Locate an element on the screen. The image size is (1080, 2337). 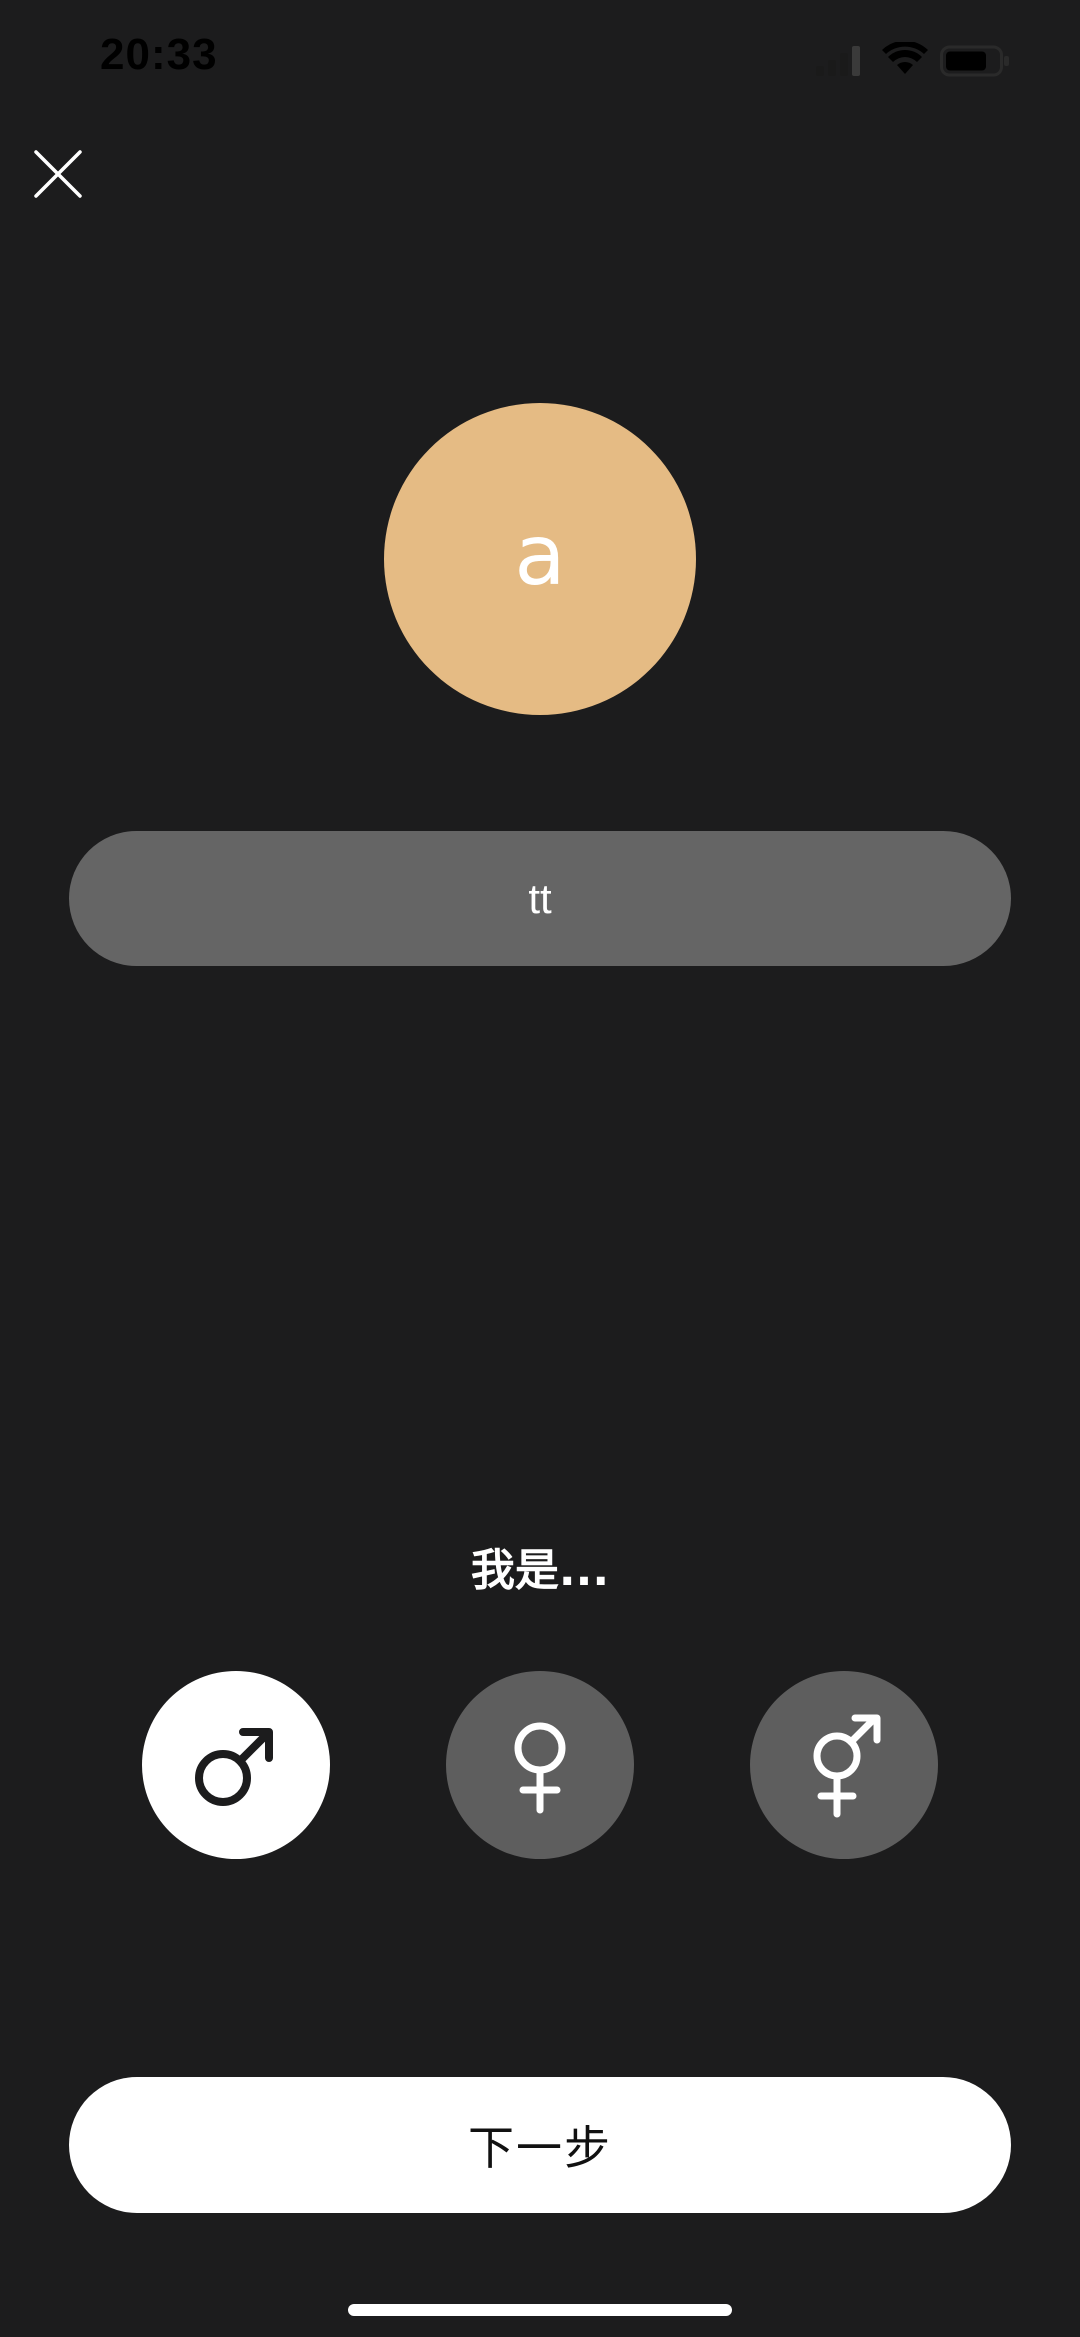
cellular-signal-icon is located at coordinates (838, 61).